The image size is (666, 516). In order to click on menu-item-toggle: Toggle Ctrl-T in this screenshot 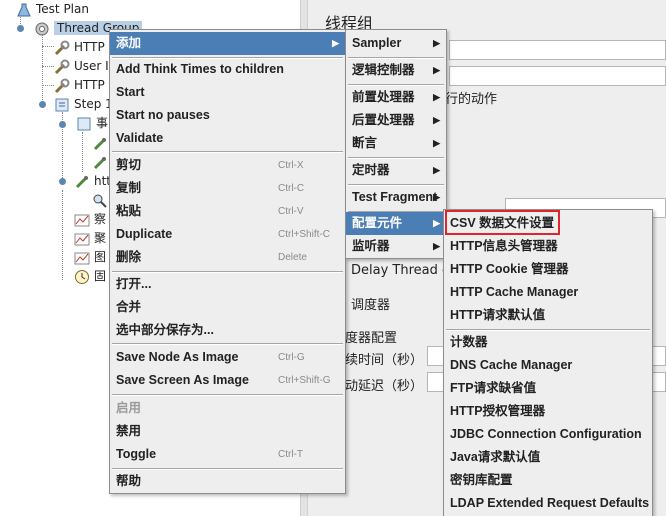, I will do `click(227, 454)`.